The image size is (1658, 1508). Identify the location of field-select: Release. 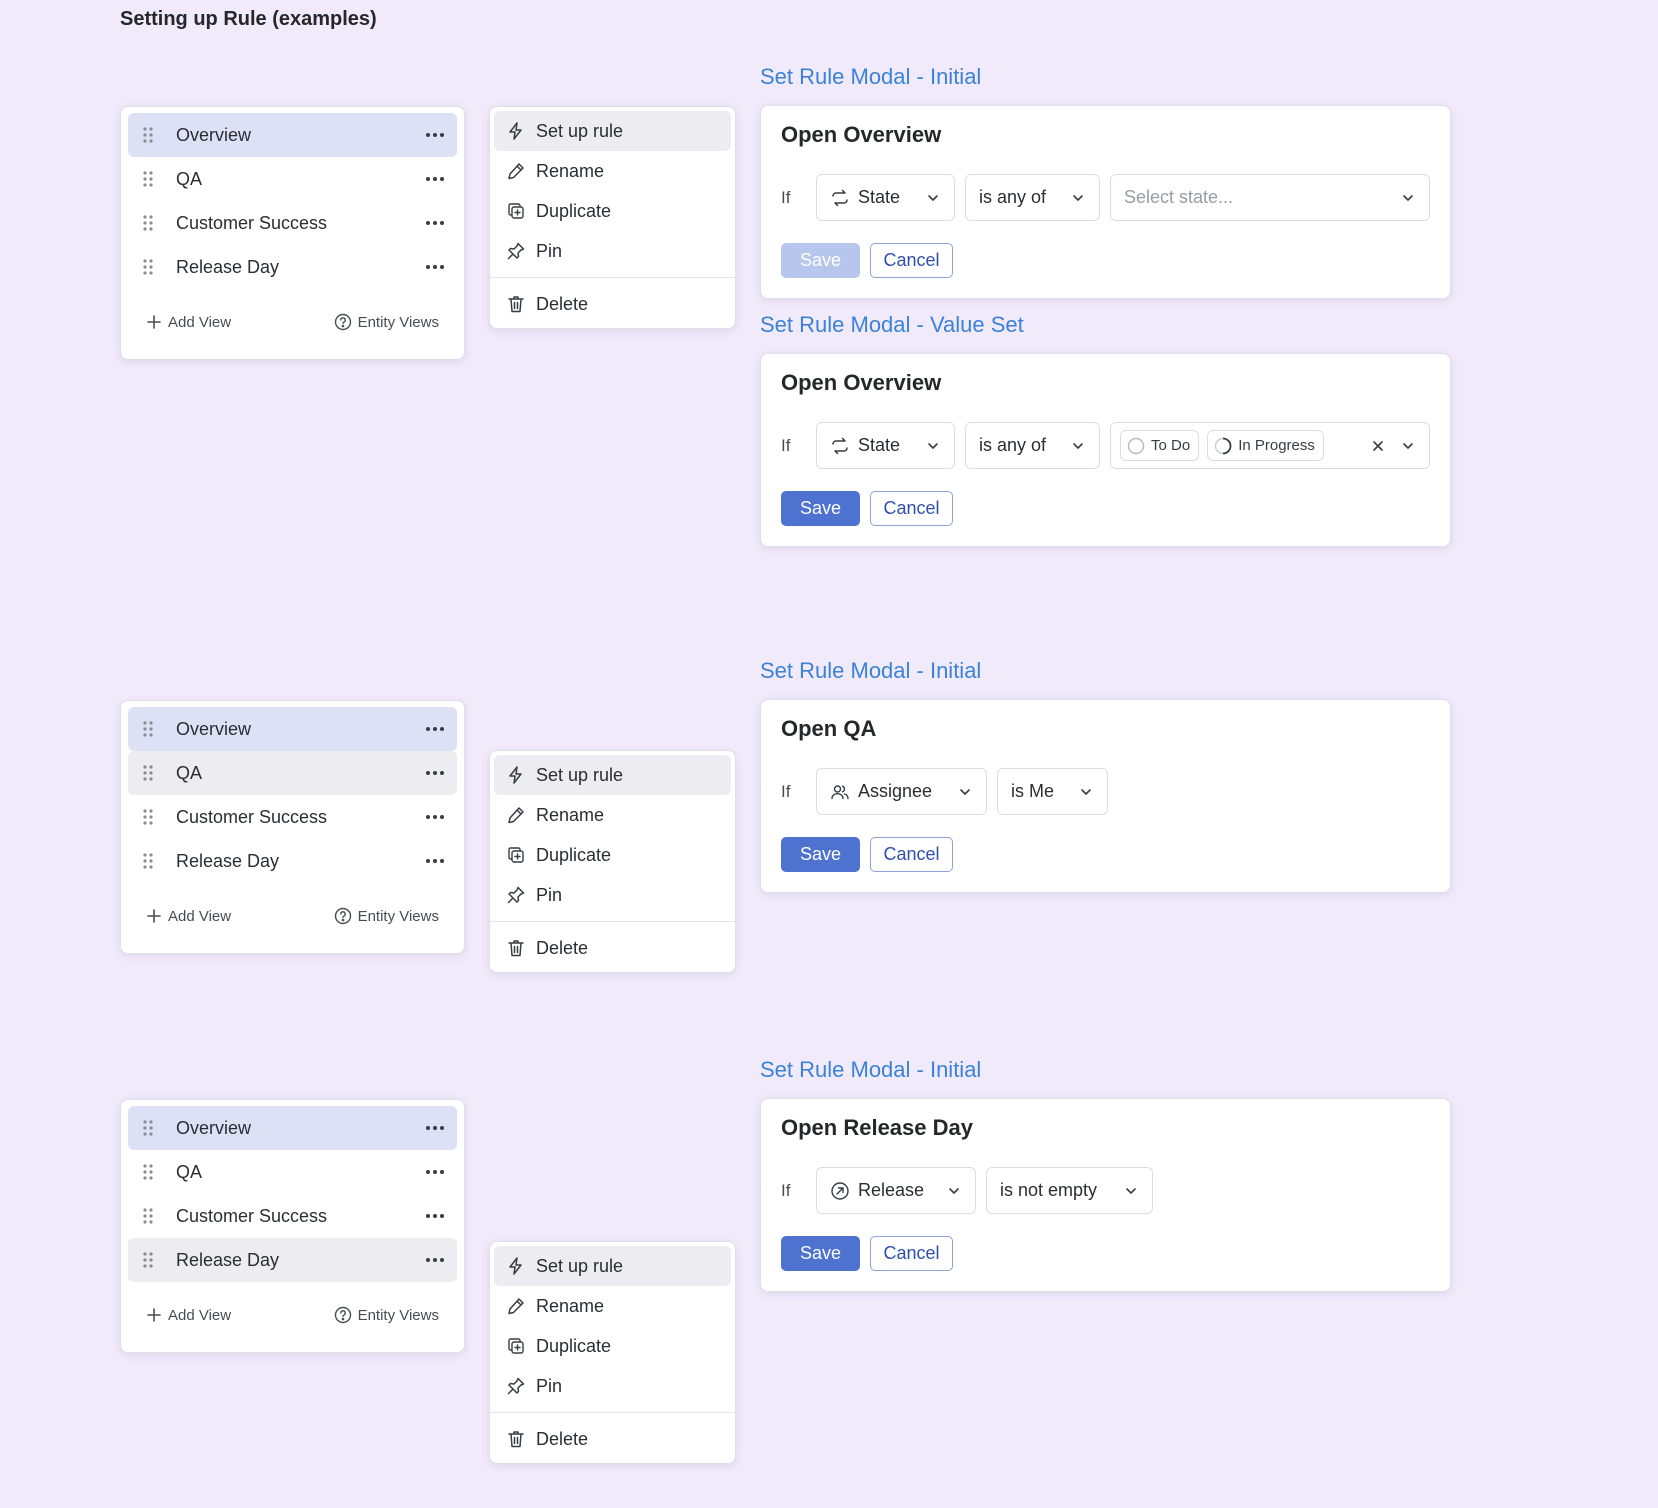
(896, 1190).